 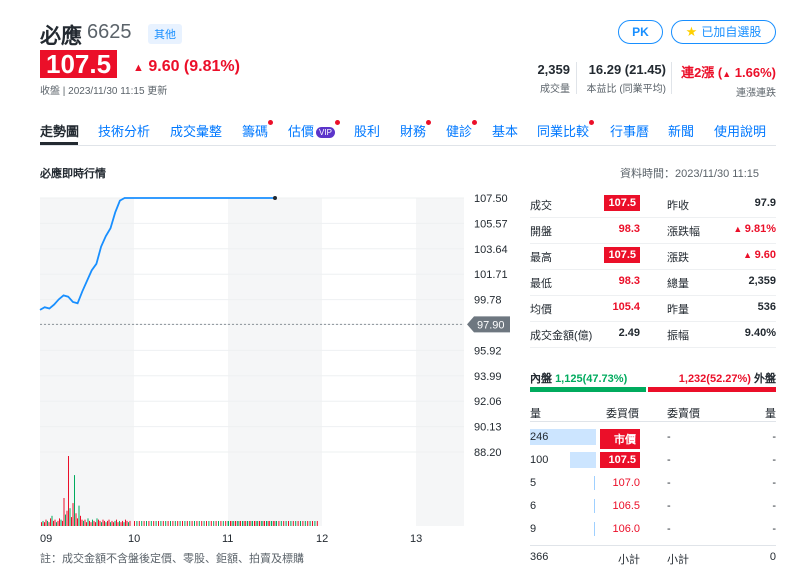 What do you see at coordinates (620, 439) in the screenshot?
I see `bid-price: 市價` at bounding box center [620, 439].